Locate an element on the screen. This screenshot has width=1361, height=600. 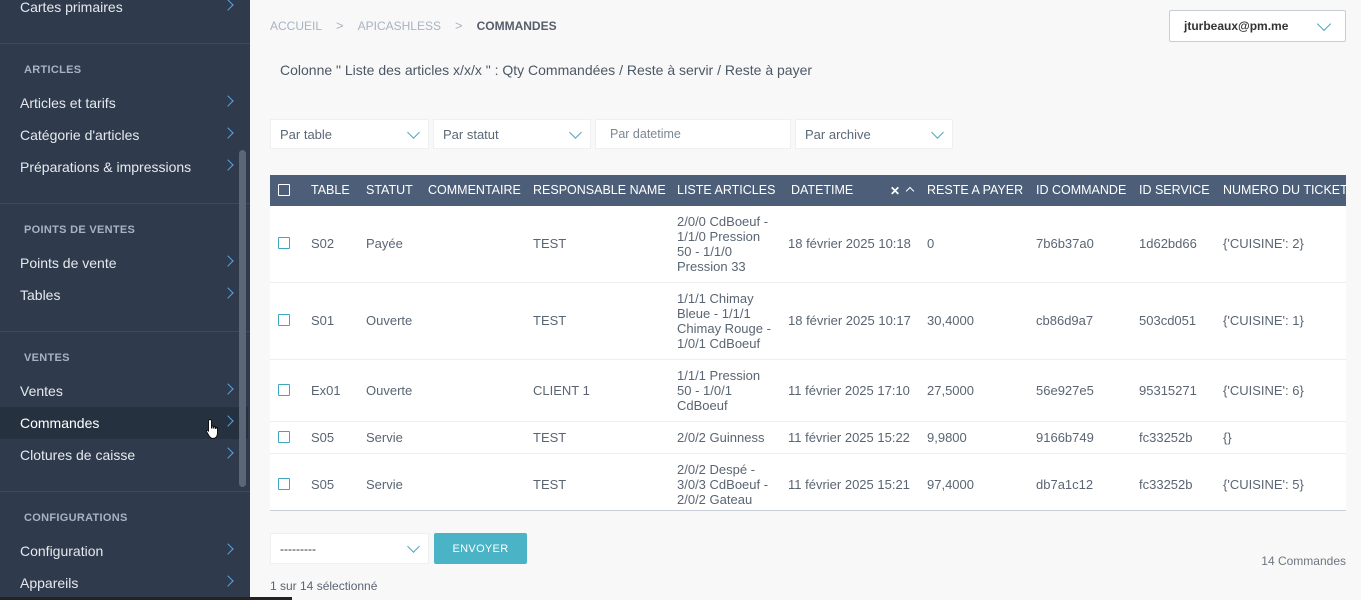
sidebar-heading-points-de-ventes: POINTS DE VENTES is located at coordinates (80, 230).